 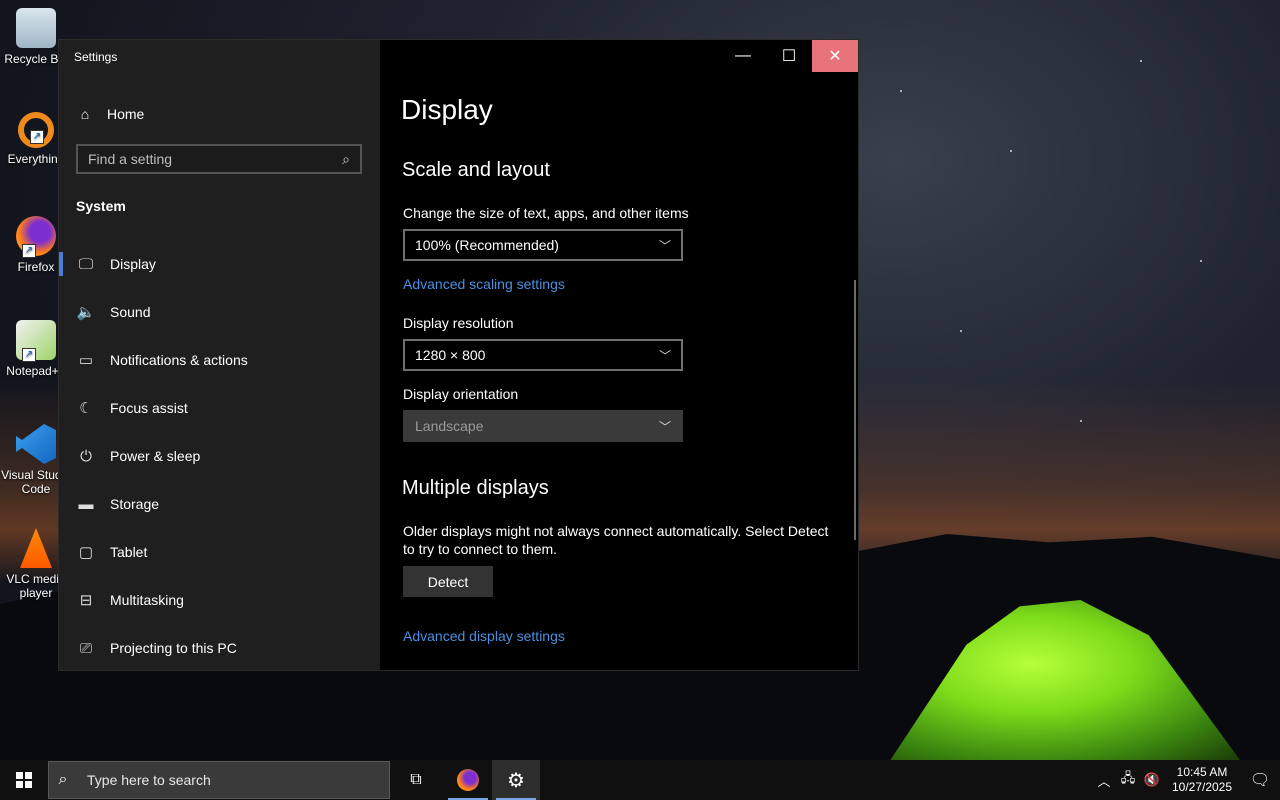 I want to click on notifications-icon: ▭, so click(x=86, y=360).